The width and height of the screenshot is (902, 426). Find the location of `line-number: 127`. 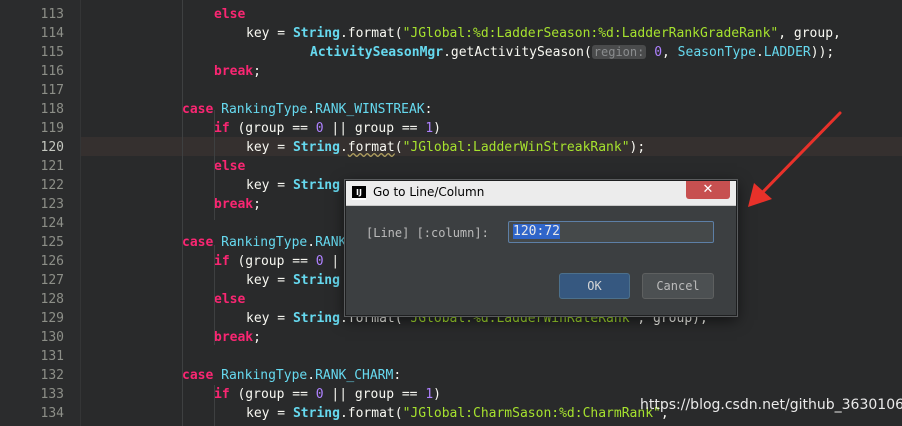

line-number: 127 is located at coordinates (52, 280).